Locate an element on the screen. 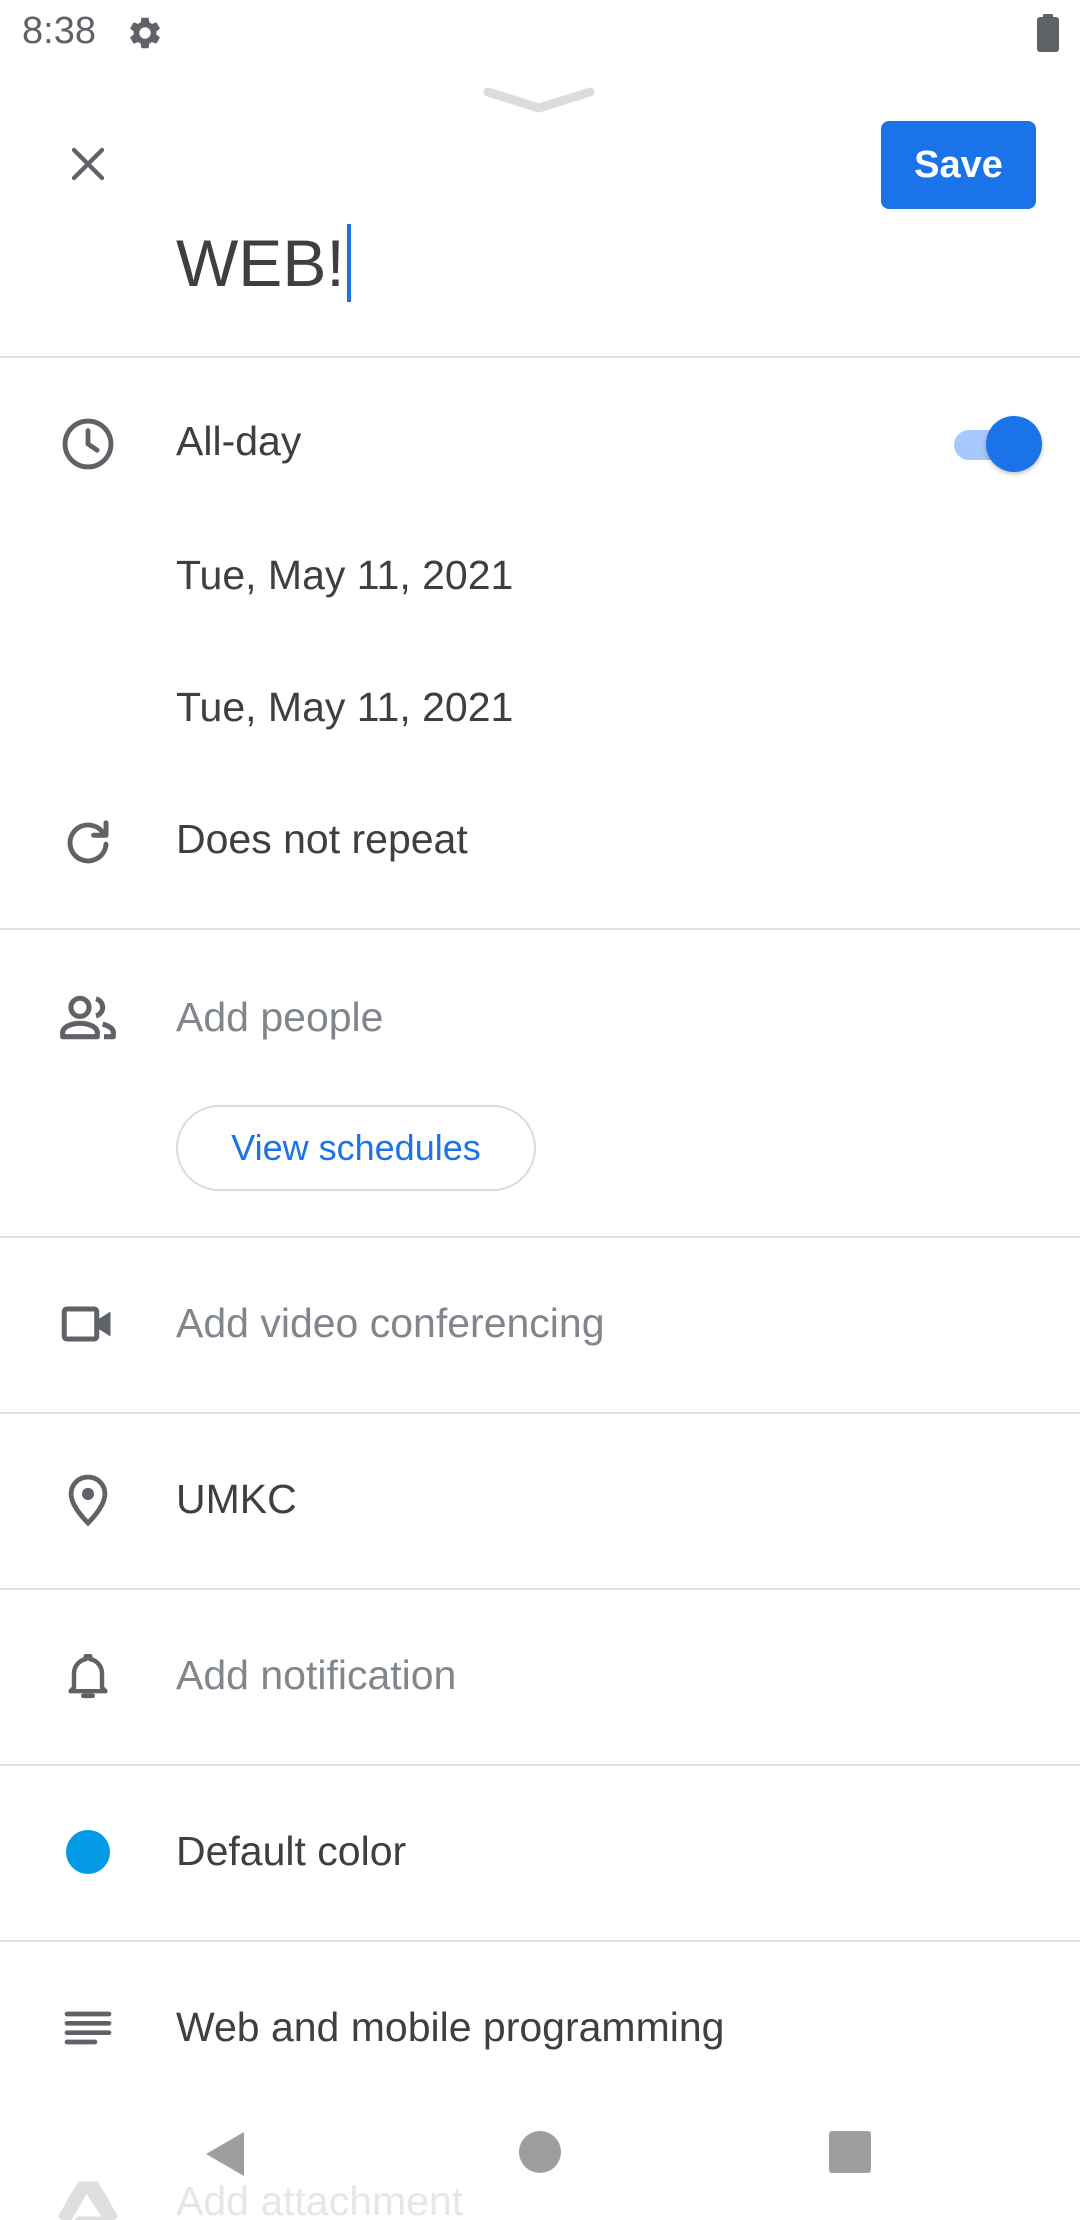 The width and height of the screenshot is (1080, 2220). close-button is located at coordinates (88, 164).